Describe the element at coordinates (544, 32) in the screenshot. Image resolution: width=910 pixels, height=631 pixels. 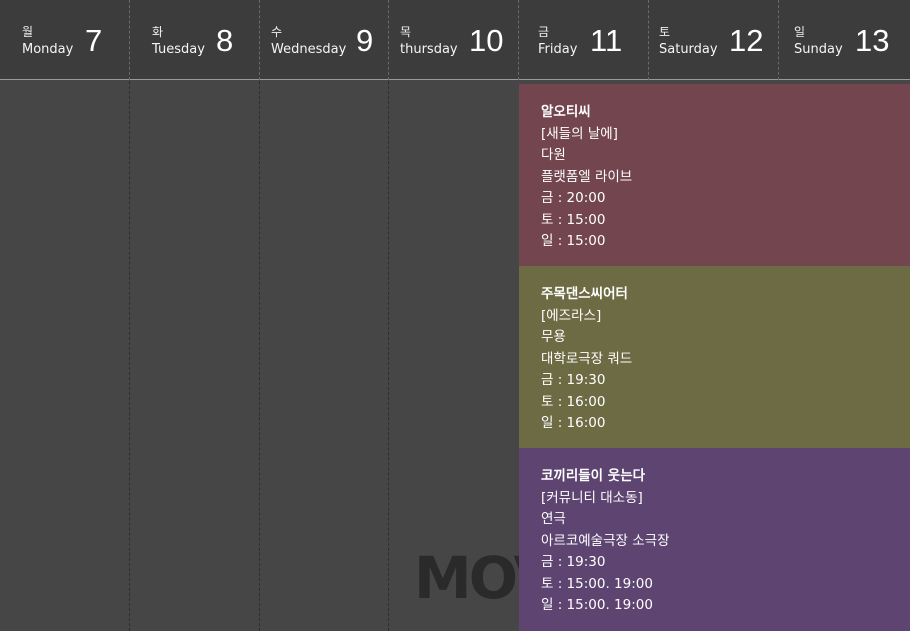
I see `day-korean-label: 금` at that location.